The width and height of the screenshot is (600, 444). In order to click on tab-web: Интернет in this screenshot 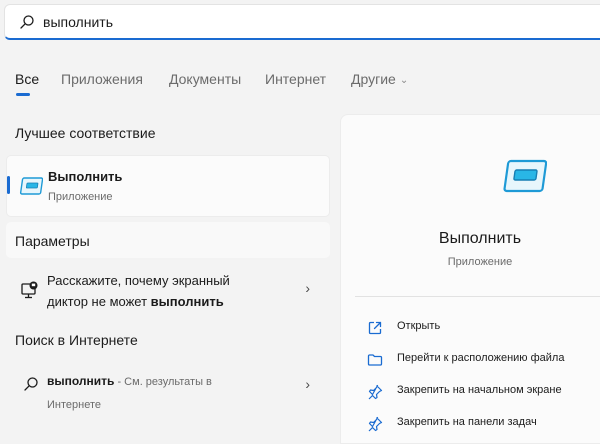, I will do `click(295, 79)`.